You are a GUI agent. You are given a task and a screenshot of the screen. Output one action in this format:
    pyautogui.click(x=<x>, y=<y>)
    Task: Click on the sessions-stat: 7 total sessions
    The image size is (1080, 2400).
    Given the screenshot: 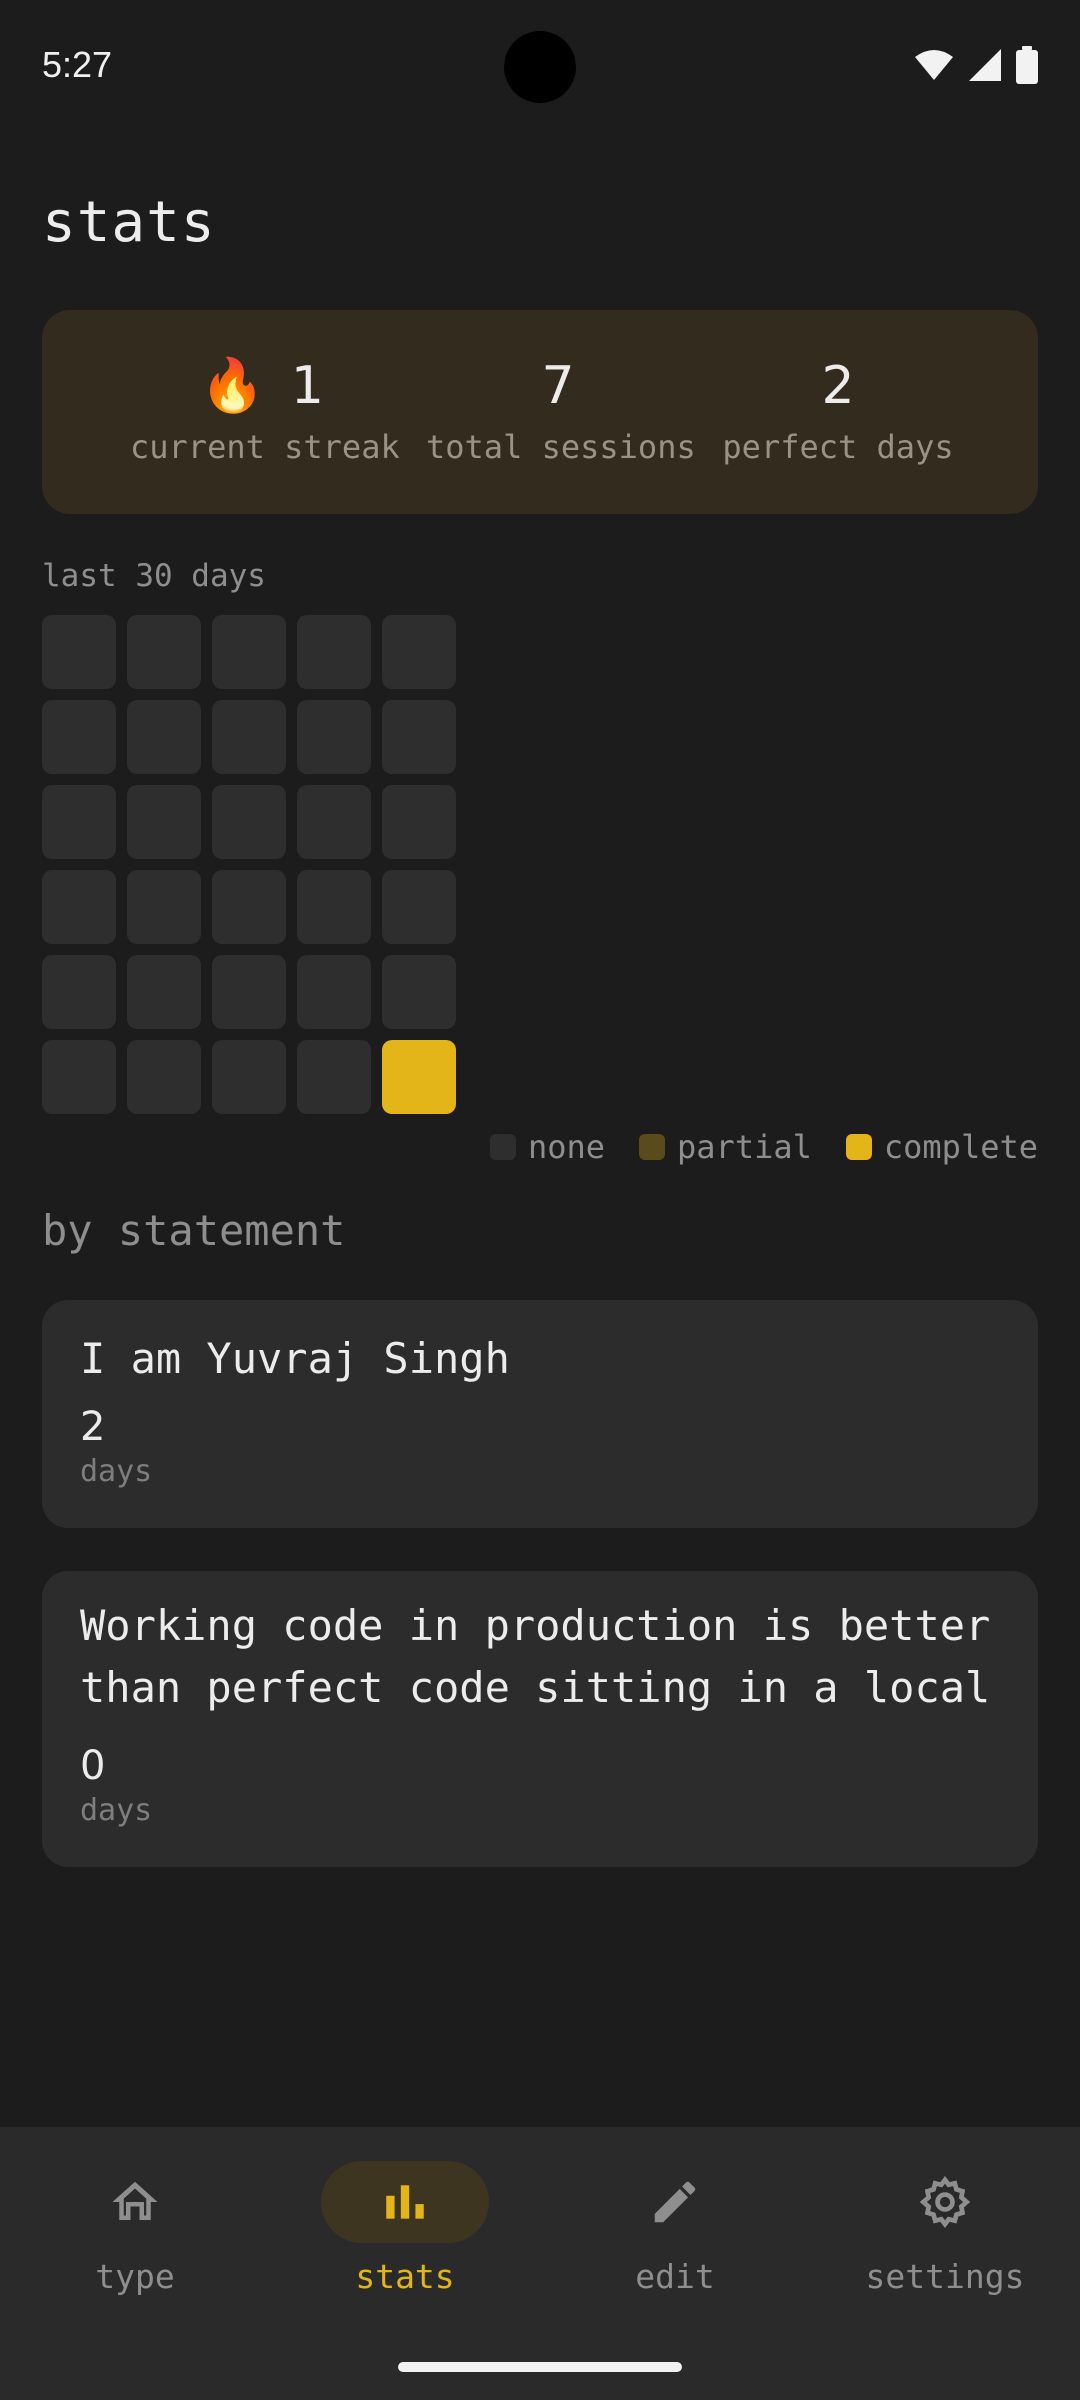 What is the action you would take?
    pyautogui.click(x=561, y=411)
    